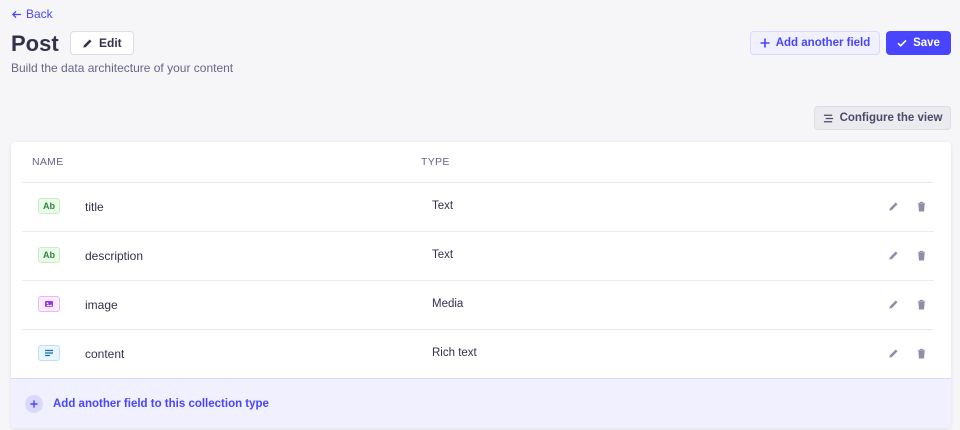 This screenshot has width=960, height=430. What do you see at coordinates (765, 43) in the screenshot?
I see `plus-icon` at bounding box center [765, 43].